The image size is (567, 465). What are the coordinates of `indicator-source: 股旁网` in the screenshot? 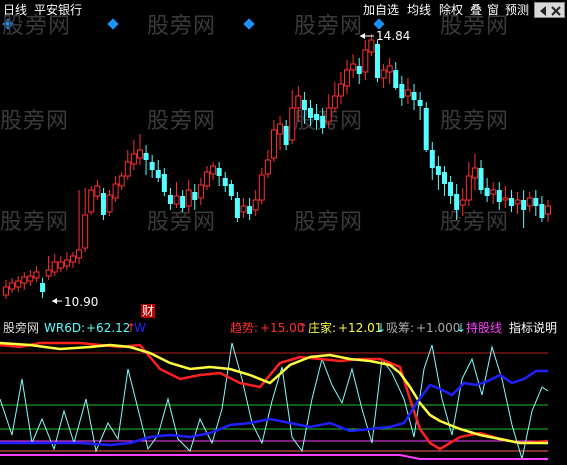 It's located at (21, 328).